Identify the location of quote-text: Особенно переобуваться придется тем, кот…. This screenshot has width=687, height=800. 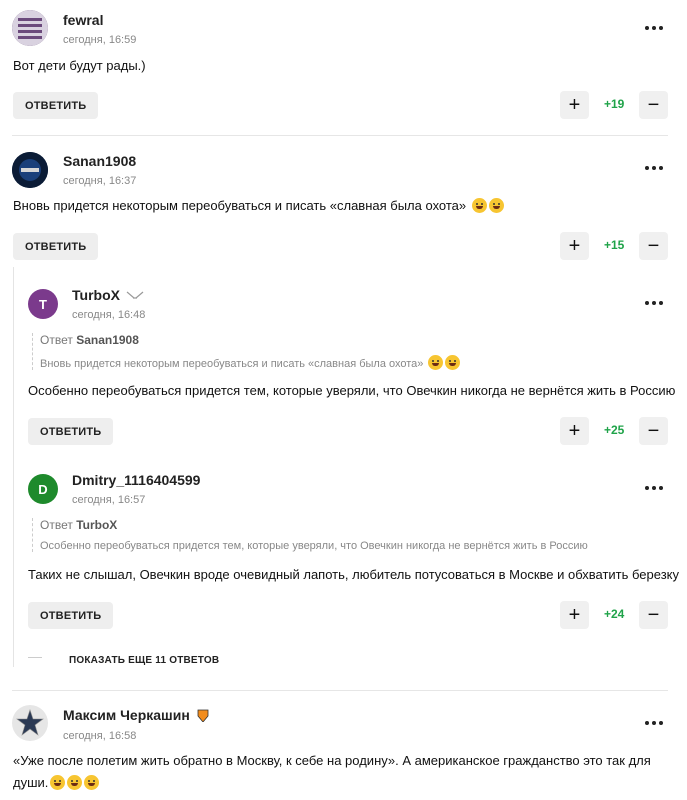
(314, 546).